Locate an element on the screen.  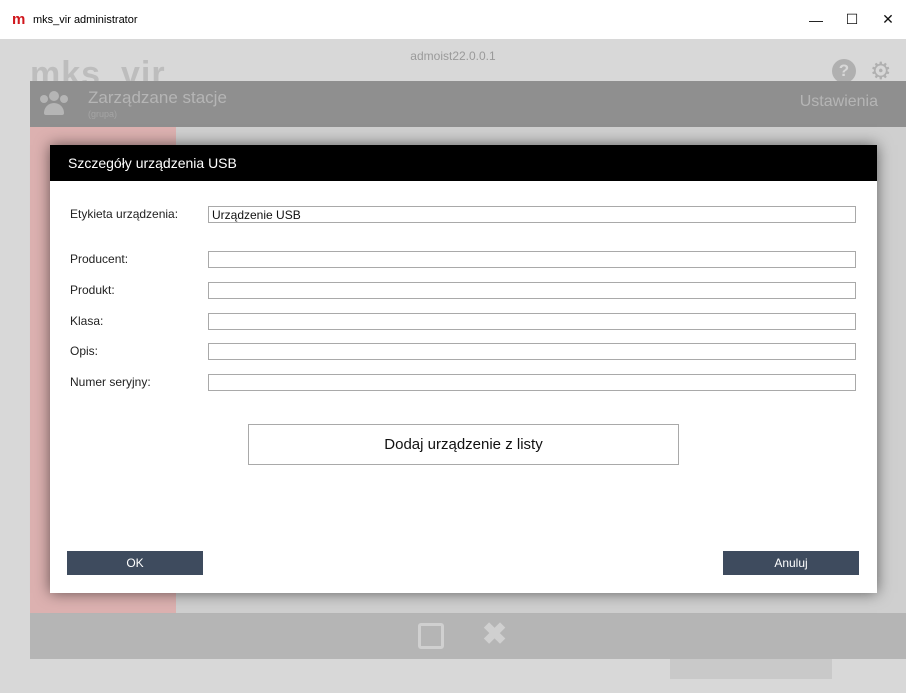
maximize-button: ☐ is located at coordinates (852, 19).